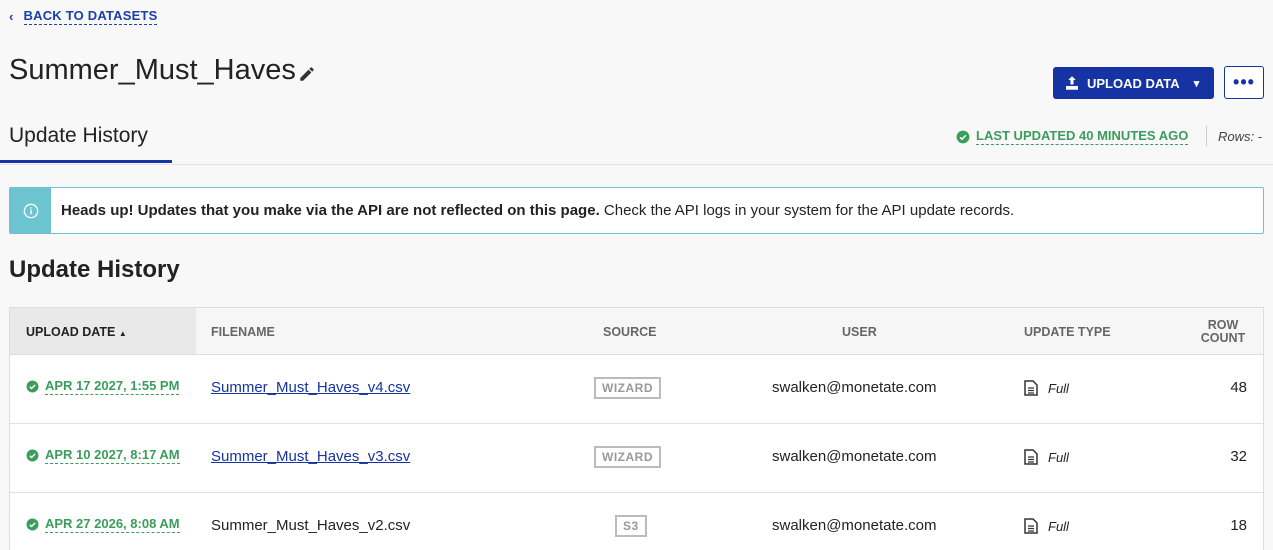 The width and height of the screenshot is (1273, 550). I want to click on upload-icon, so click(1072, 83).